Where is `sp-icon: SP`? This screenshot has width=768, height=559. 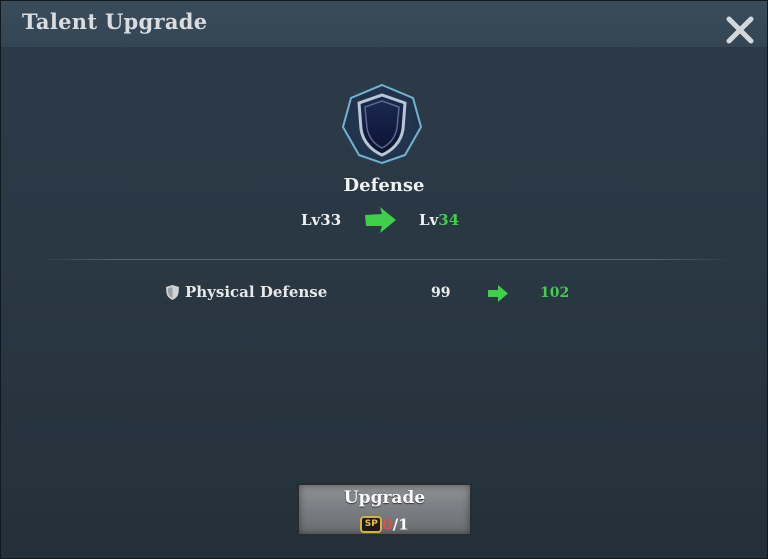 sp-icon: SP is located at coordinates (371, 524).